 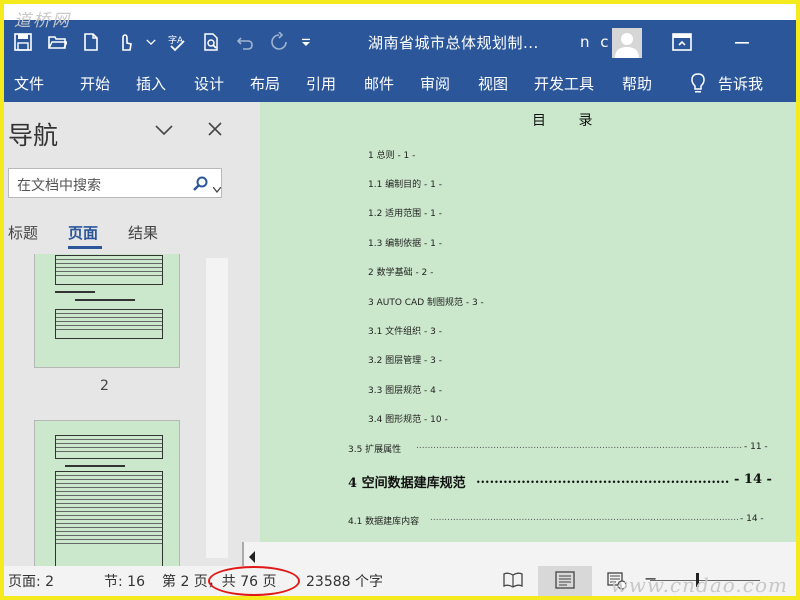 What do you see at coordinates (383, 520) in the screenshot?
I see `toc-entry-label: 4.1 数据建库内容` at bounding box center [383, 520].